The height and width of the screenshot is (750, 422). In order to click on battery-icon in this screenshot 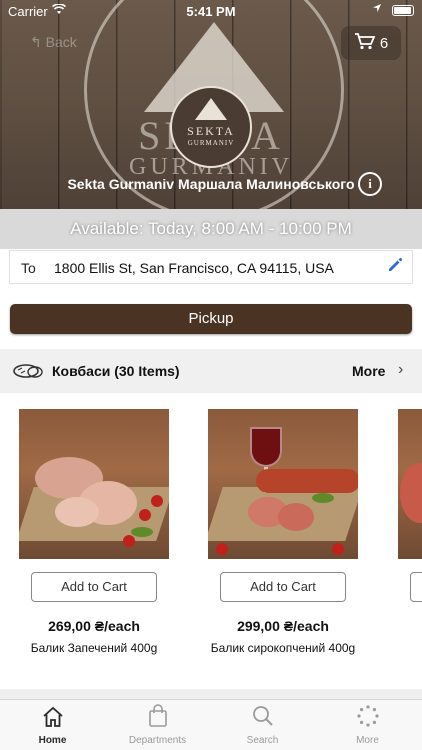, I will do `click(403, 10)`.